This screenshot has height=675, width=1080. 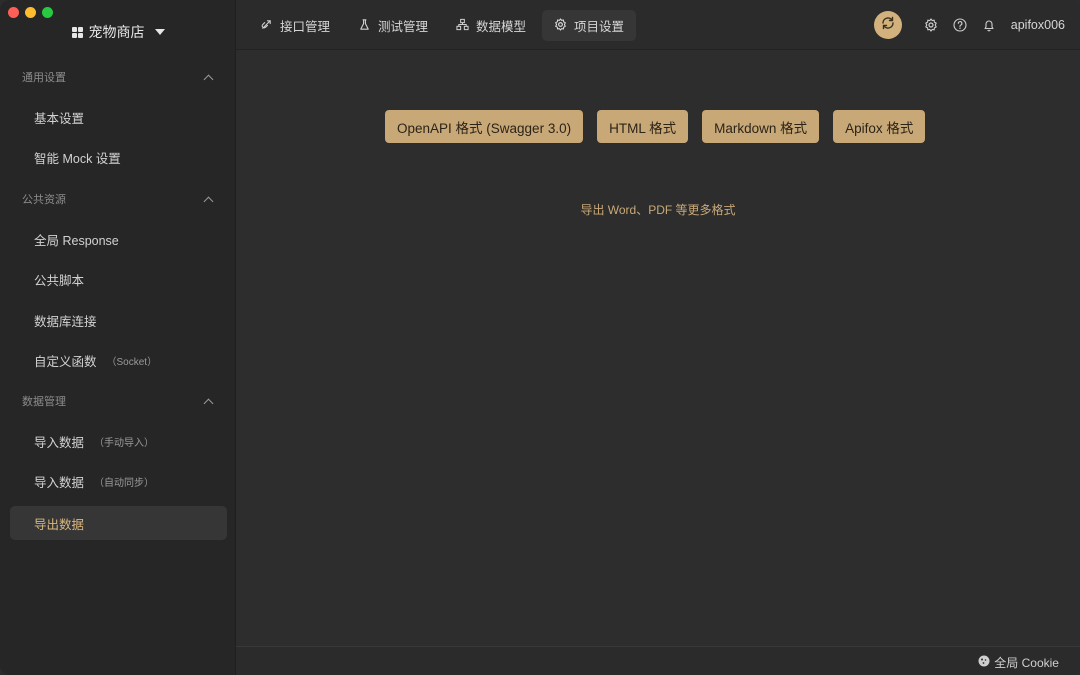 I want to click on global-cookie-button: 全局 Cookie, so click(x=1018, y=662).